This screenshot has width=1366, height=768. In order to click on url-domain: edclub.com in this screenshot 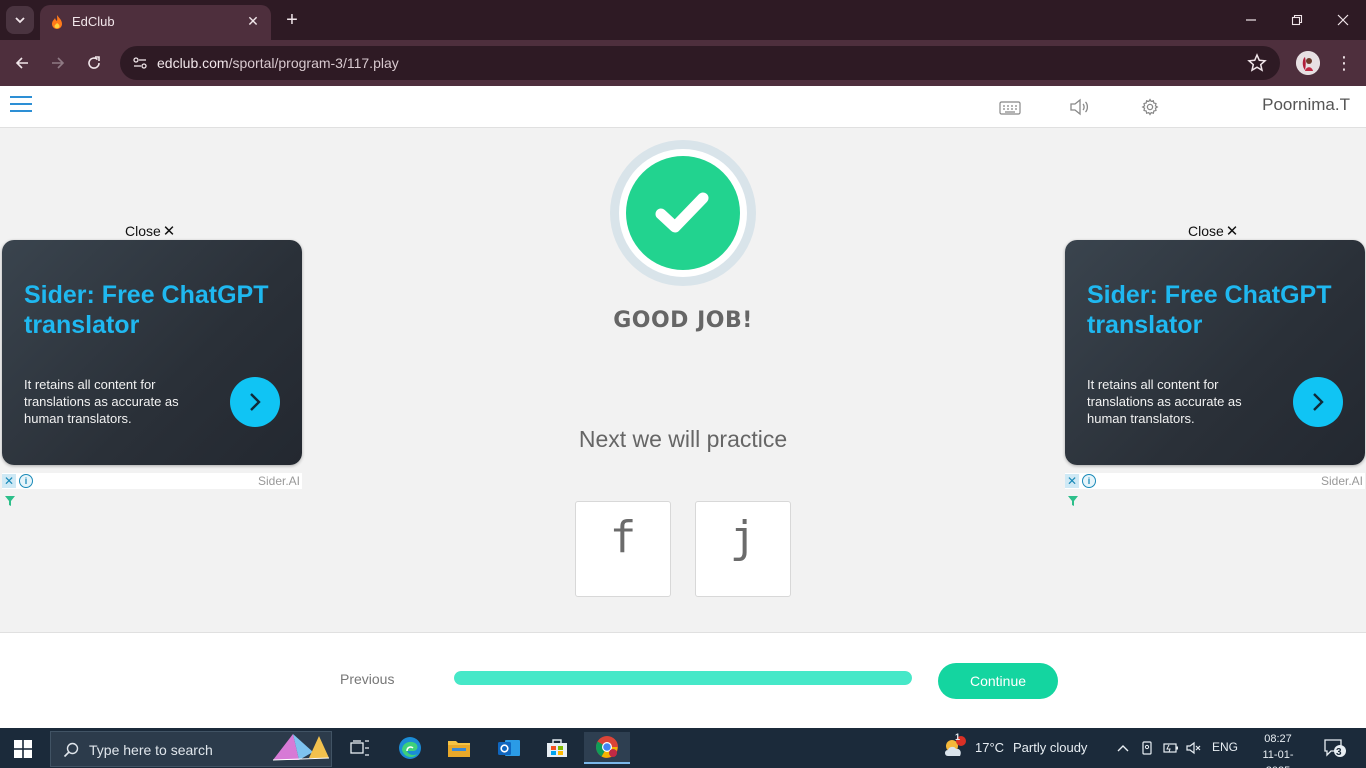, I will do `click(193, 63)`.